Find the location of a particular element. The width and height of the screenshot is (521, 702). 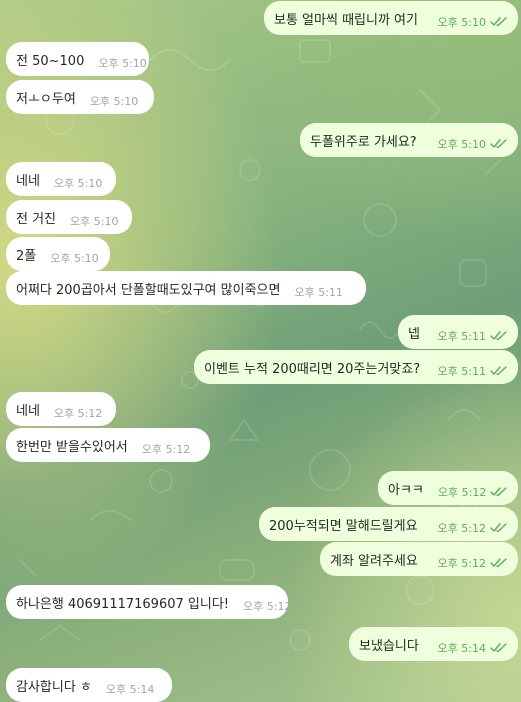

message-text: 계좌 알려주세요 is located at coordinates (374, 561).